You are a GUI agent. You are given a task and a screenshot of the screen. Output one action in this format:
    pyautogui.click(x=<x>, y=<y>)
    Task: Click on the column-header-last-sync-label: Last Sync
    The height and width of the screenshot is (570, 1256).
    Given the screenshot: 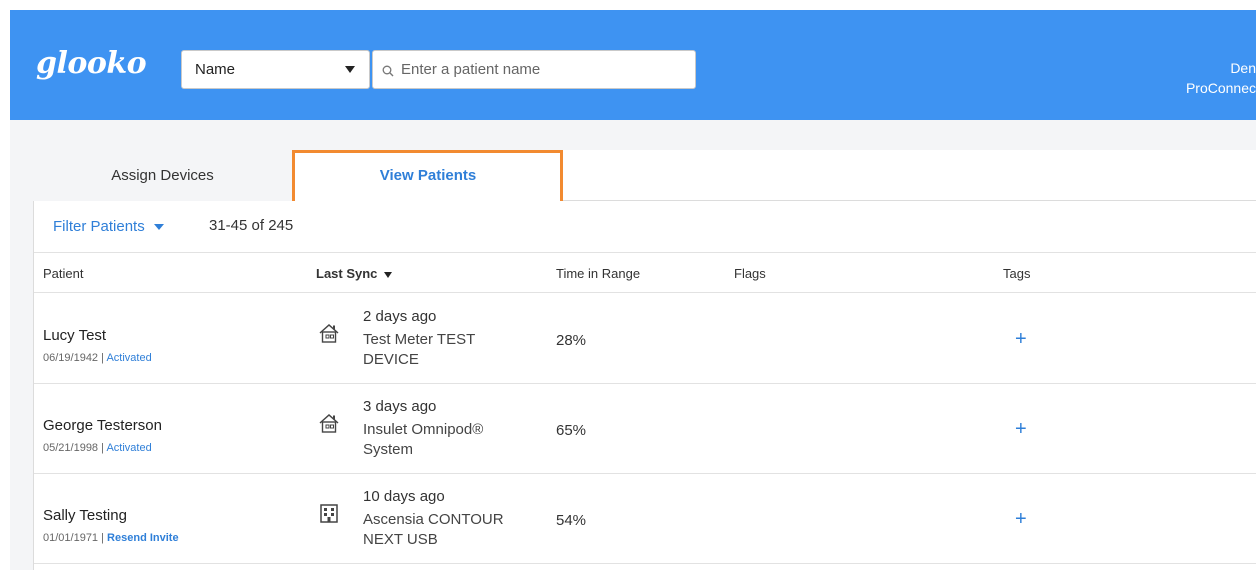 What is the action you would take?
    pyautogui.click(x=347, y=273)
    